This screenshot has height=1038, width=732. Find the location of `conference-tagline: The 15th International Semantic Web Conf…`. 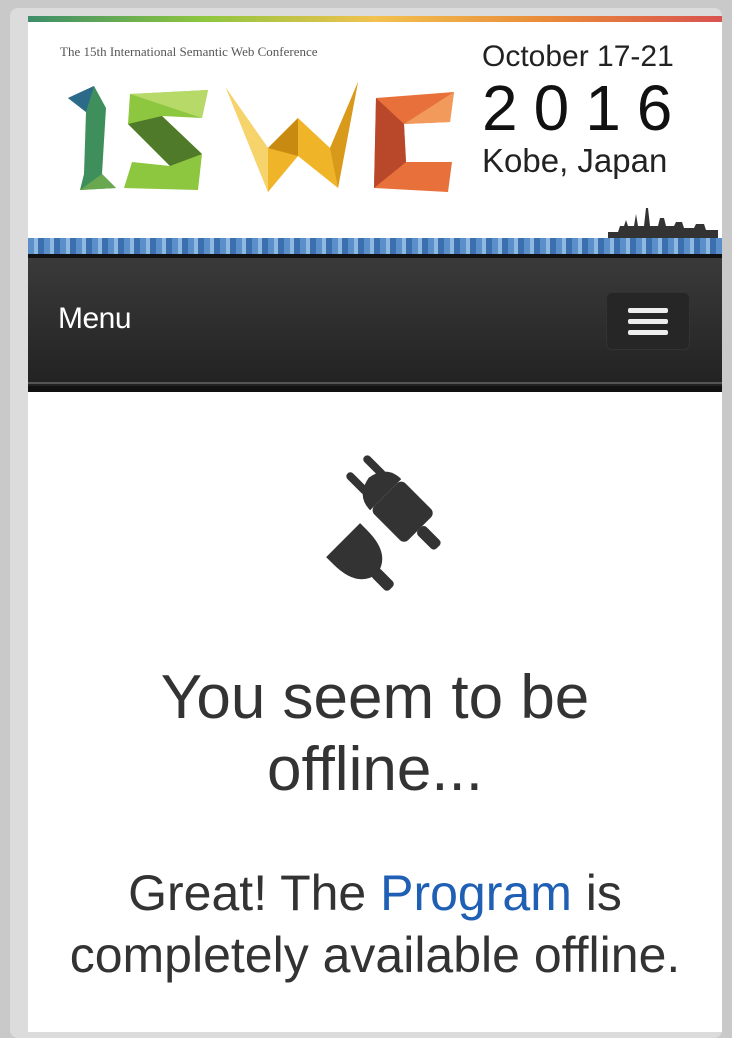

conference-tagline: The 15th International Semantic Web Conf… is located at coordinates (189, 51).